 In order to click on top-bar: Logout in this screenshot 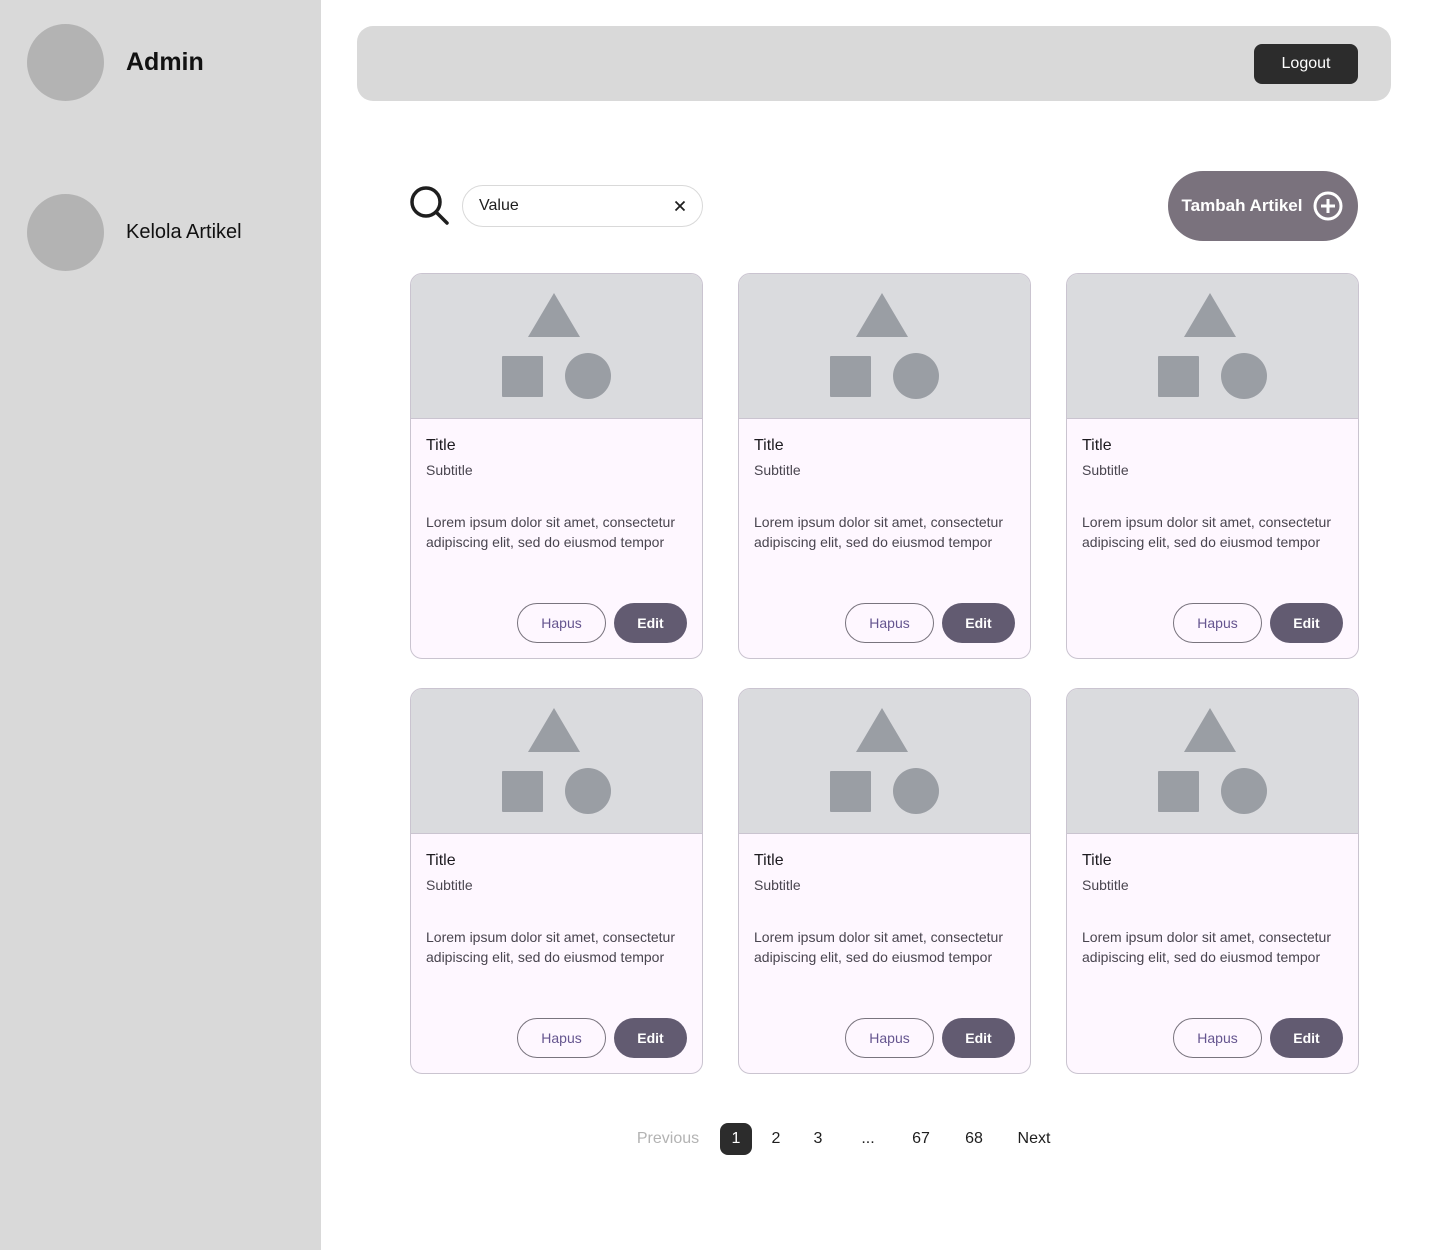, I will do `click(874, 63)`.